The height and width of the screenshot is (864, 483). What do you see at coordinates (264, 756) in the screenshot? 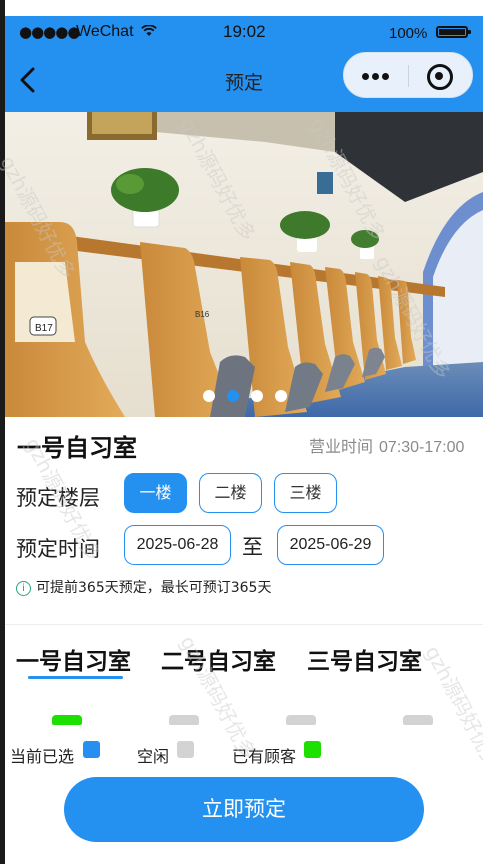
I see `legend-taken-label: 已有顾客` at bounding box center [264, 756].